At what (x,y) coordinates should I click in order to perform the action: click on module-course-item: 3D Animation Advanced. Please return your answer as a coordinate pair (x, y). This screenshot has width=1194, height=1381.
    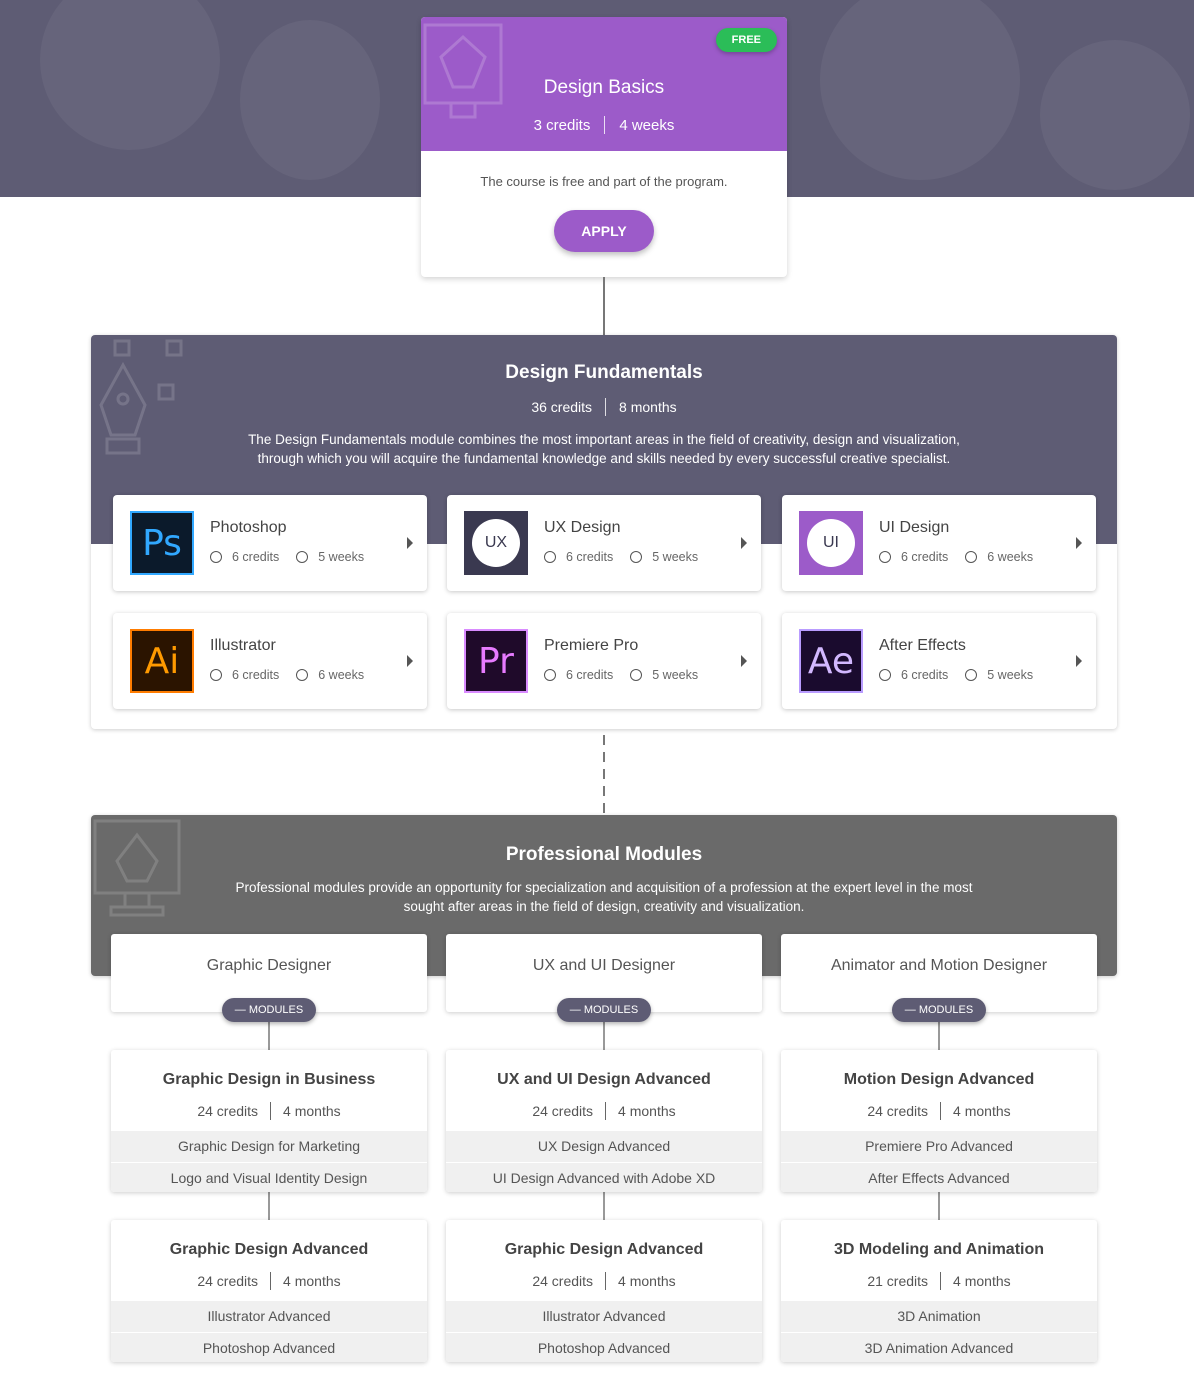
    Looking at the image, I should click on (939, 1347).